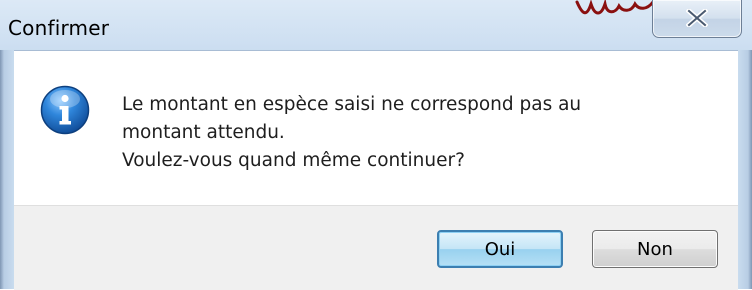 This screenshot has height=290, width=752. What do you see at coordinates (203, 132) in the screenshot?
I see `message-line-2: montant attendu.` at bounding box center [203, 132].